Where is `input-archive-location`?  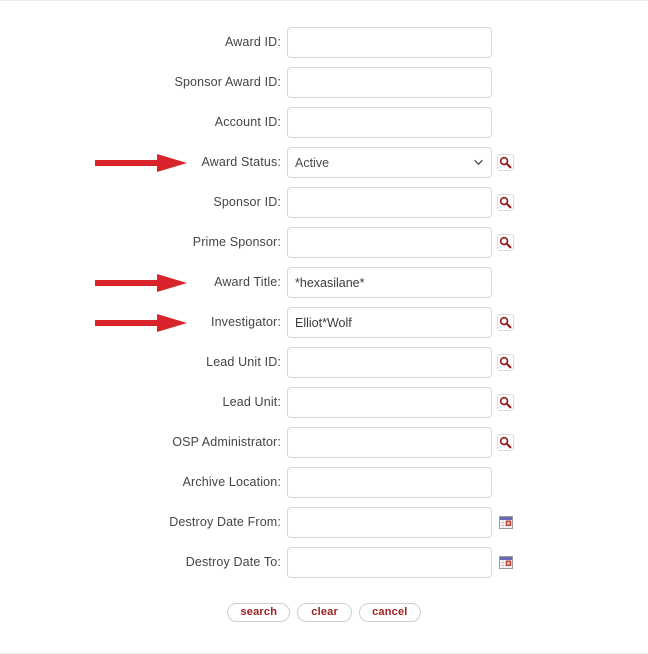
input-archive-location is located at coordinates (389, 482).